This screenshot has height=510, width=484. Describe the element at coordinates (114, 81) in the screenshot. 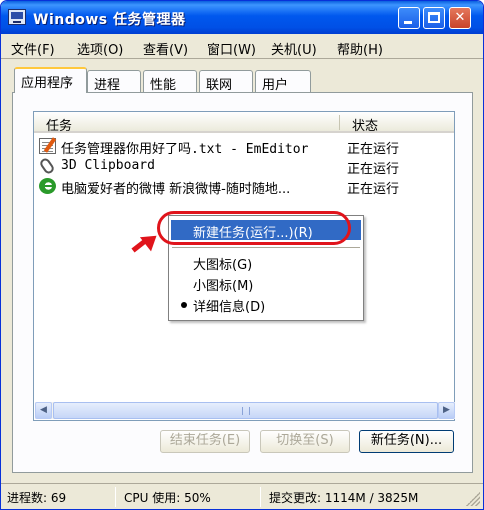

I see `tab-processes: 进程` at that location.